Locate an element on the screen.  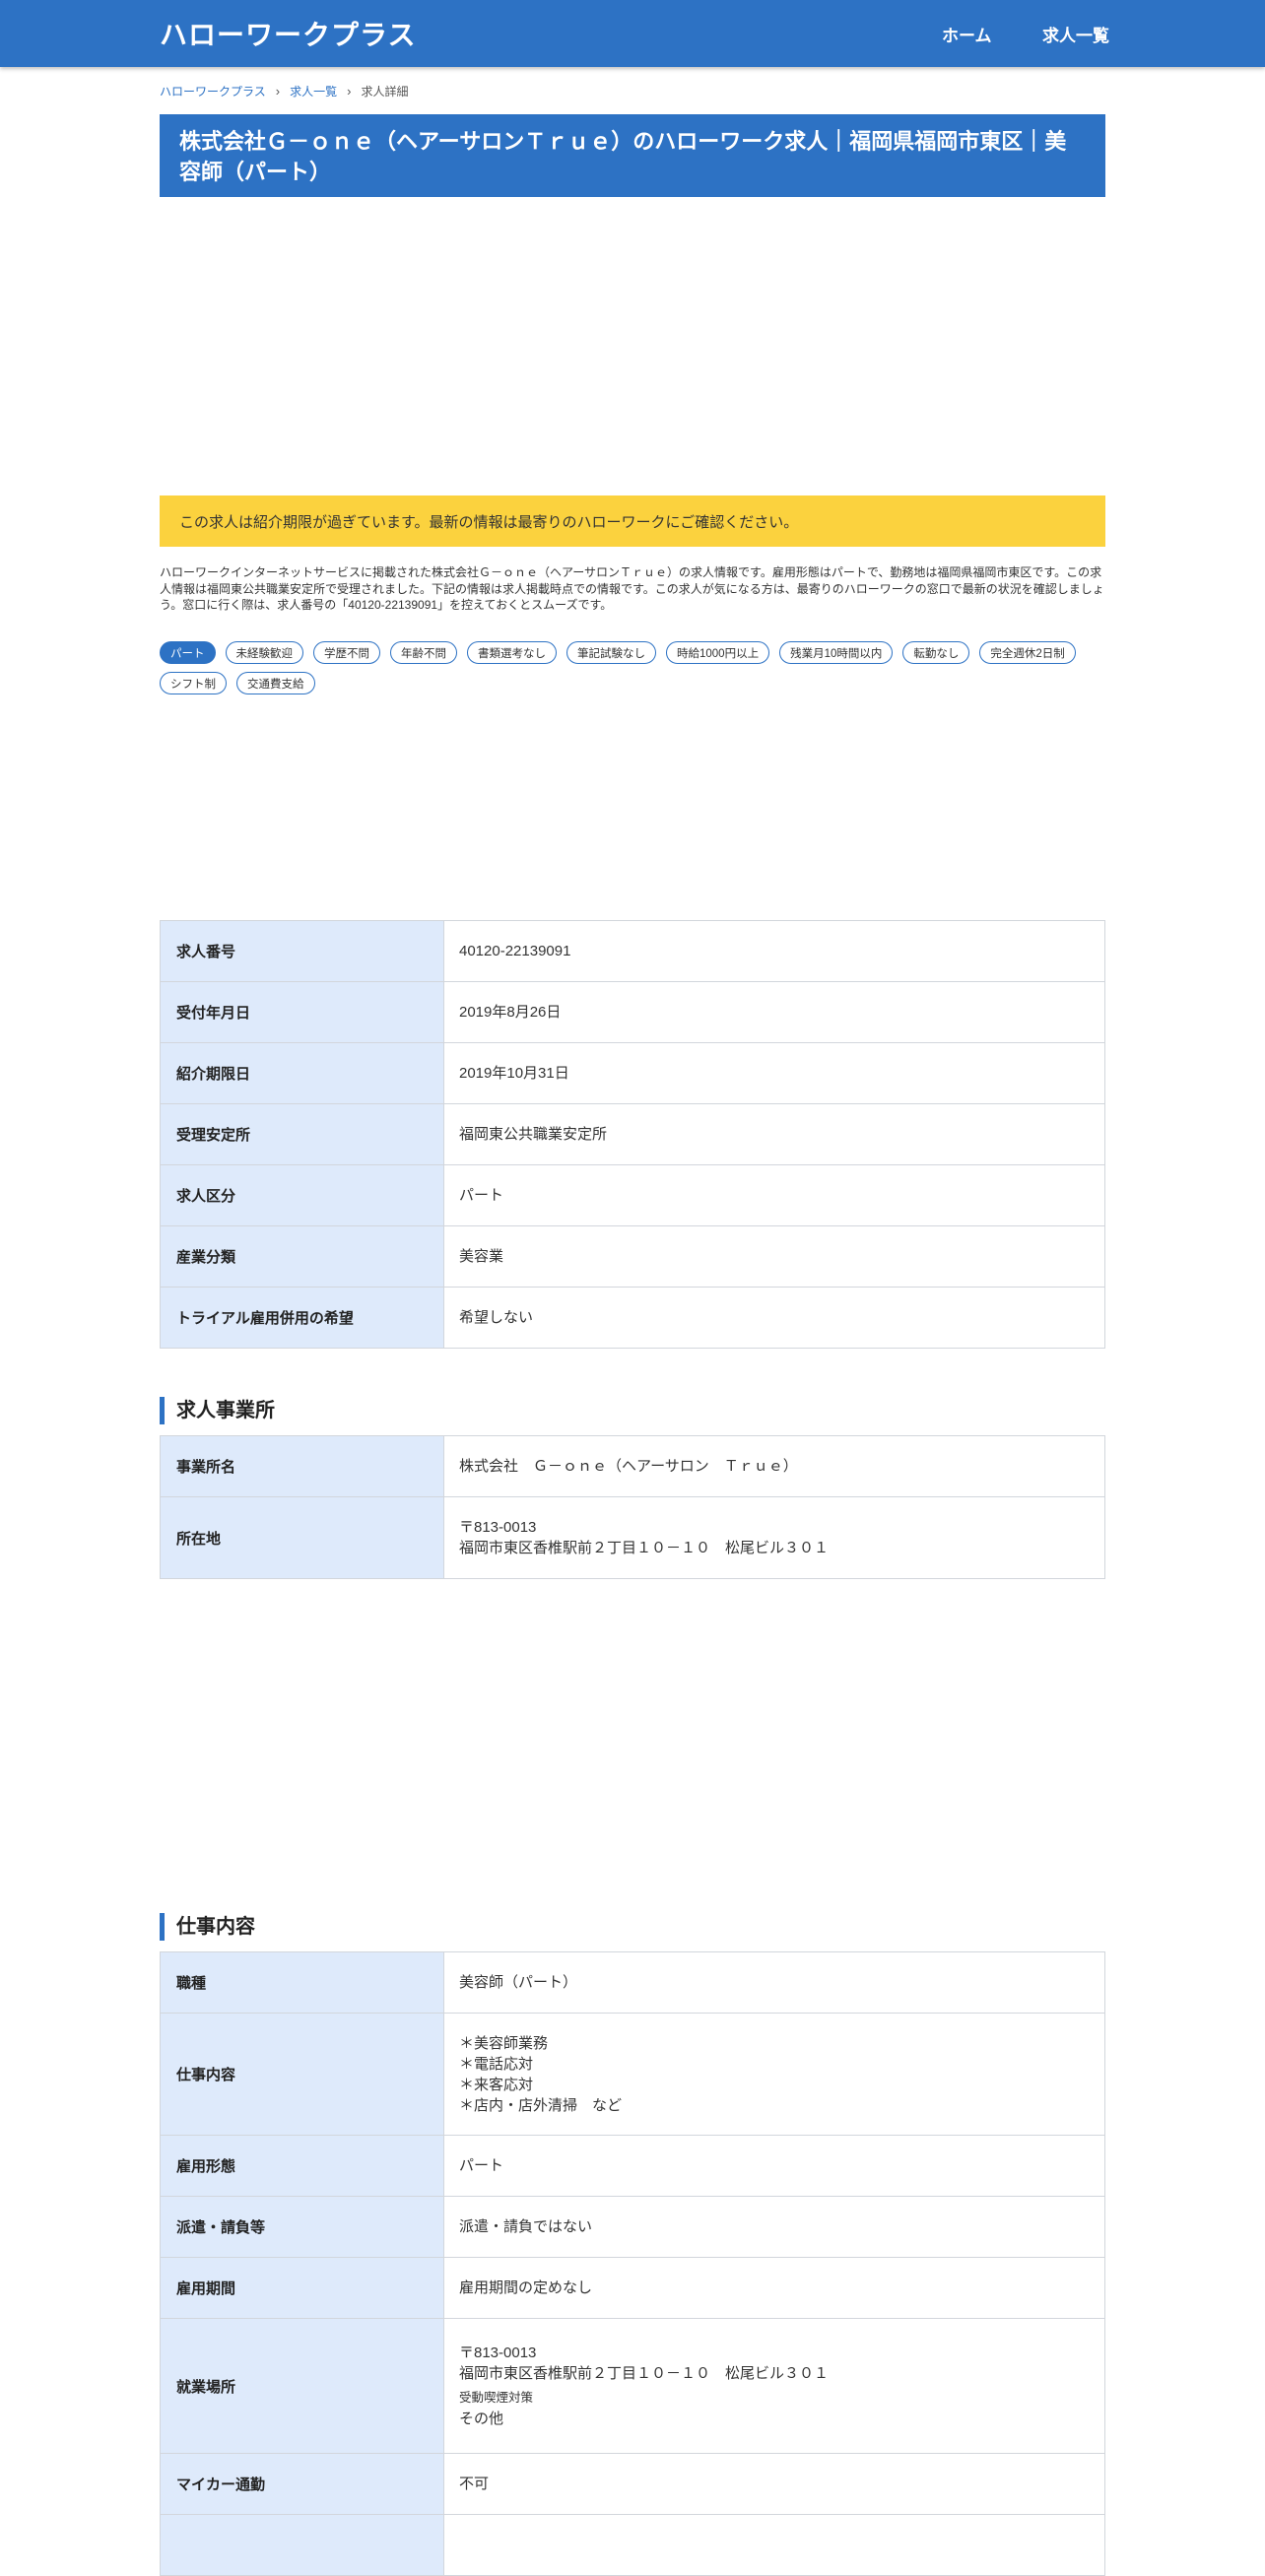
row-label: 雇用形態 is located at coordinates (302, 2166).